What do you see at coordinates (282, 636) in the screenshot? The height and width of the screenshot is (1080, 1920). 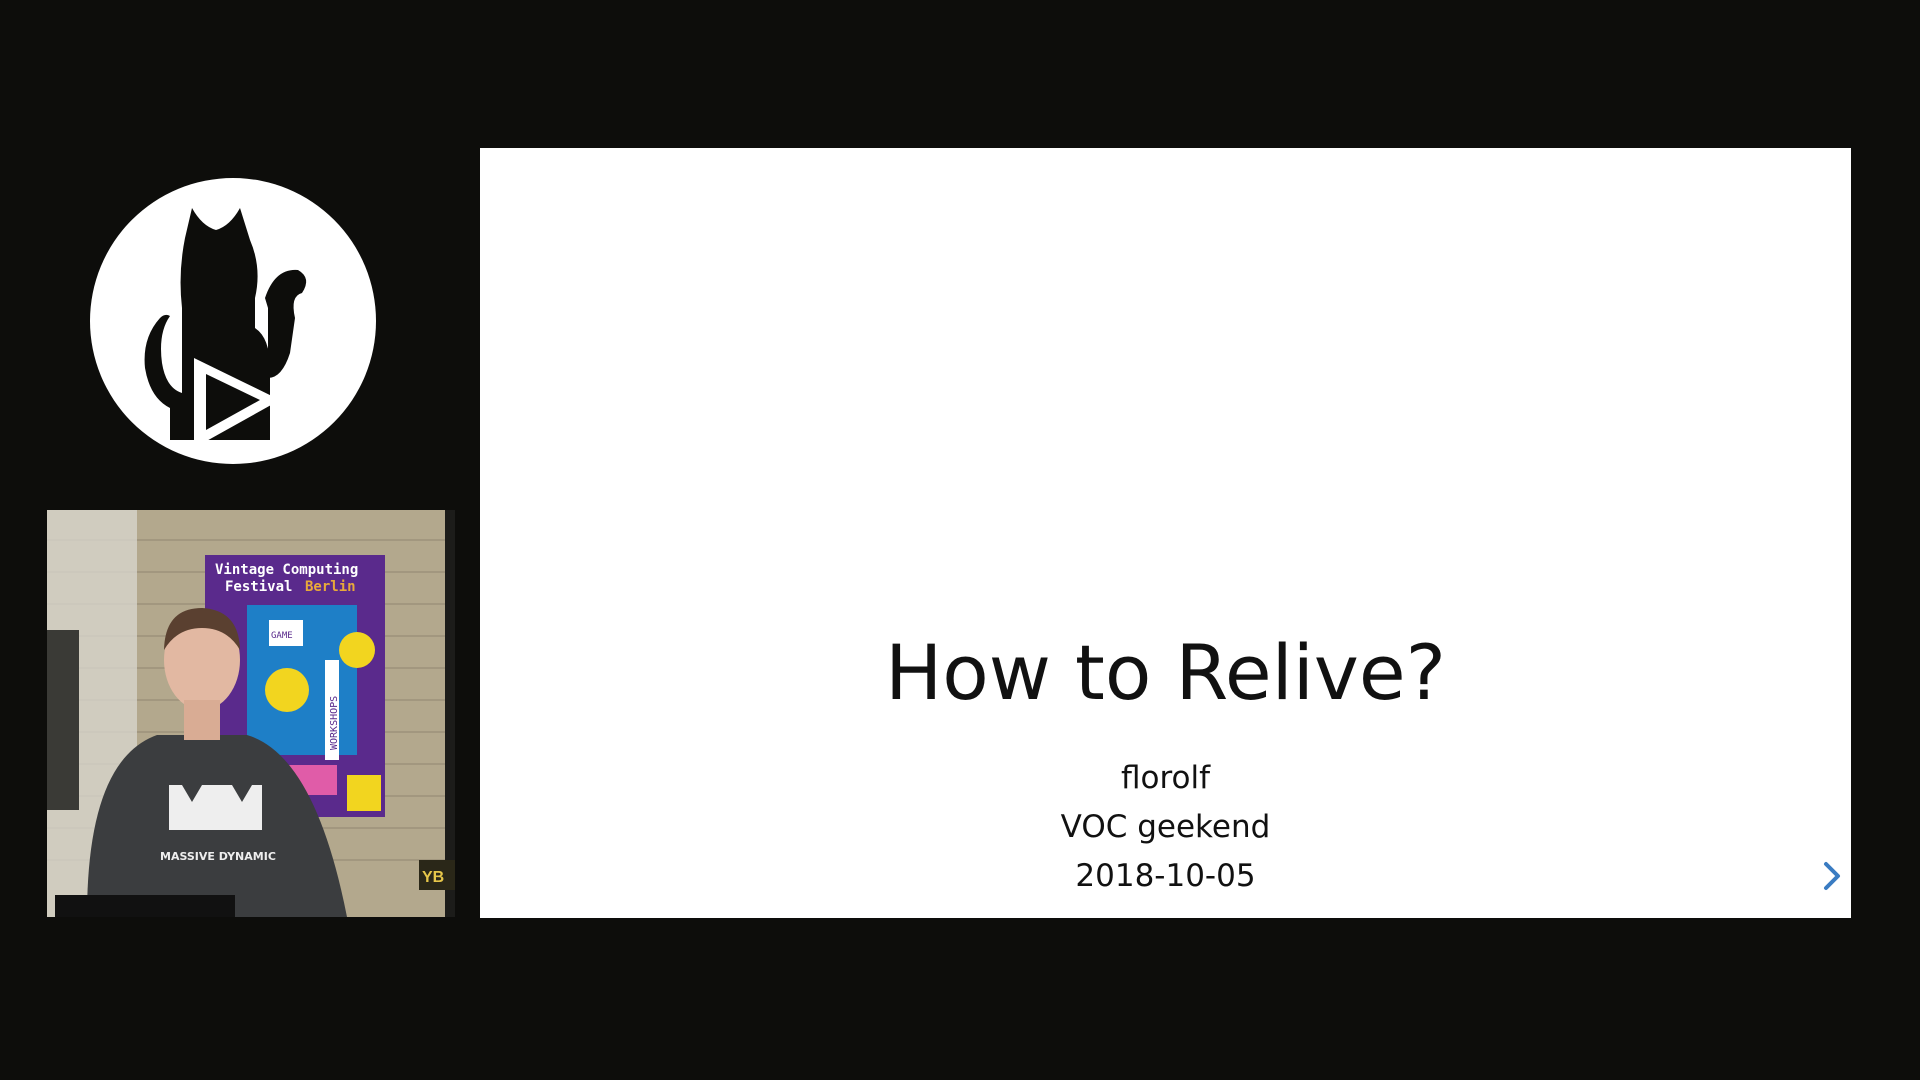 I see `poster-game: GAME` at bounding box center [282, 636].